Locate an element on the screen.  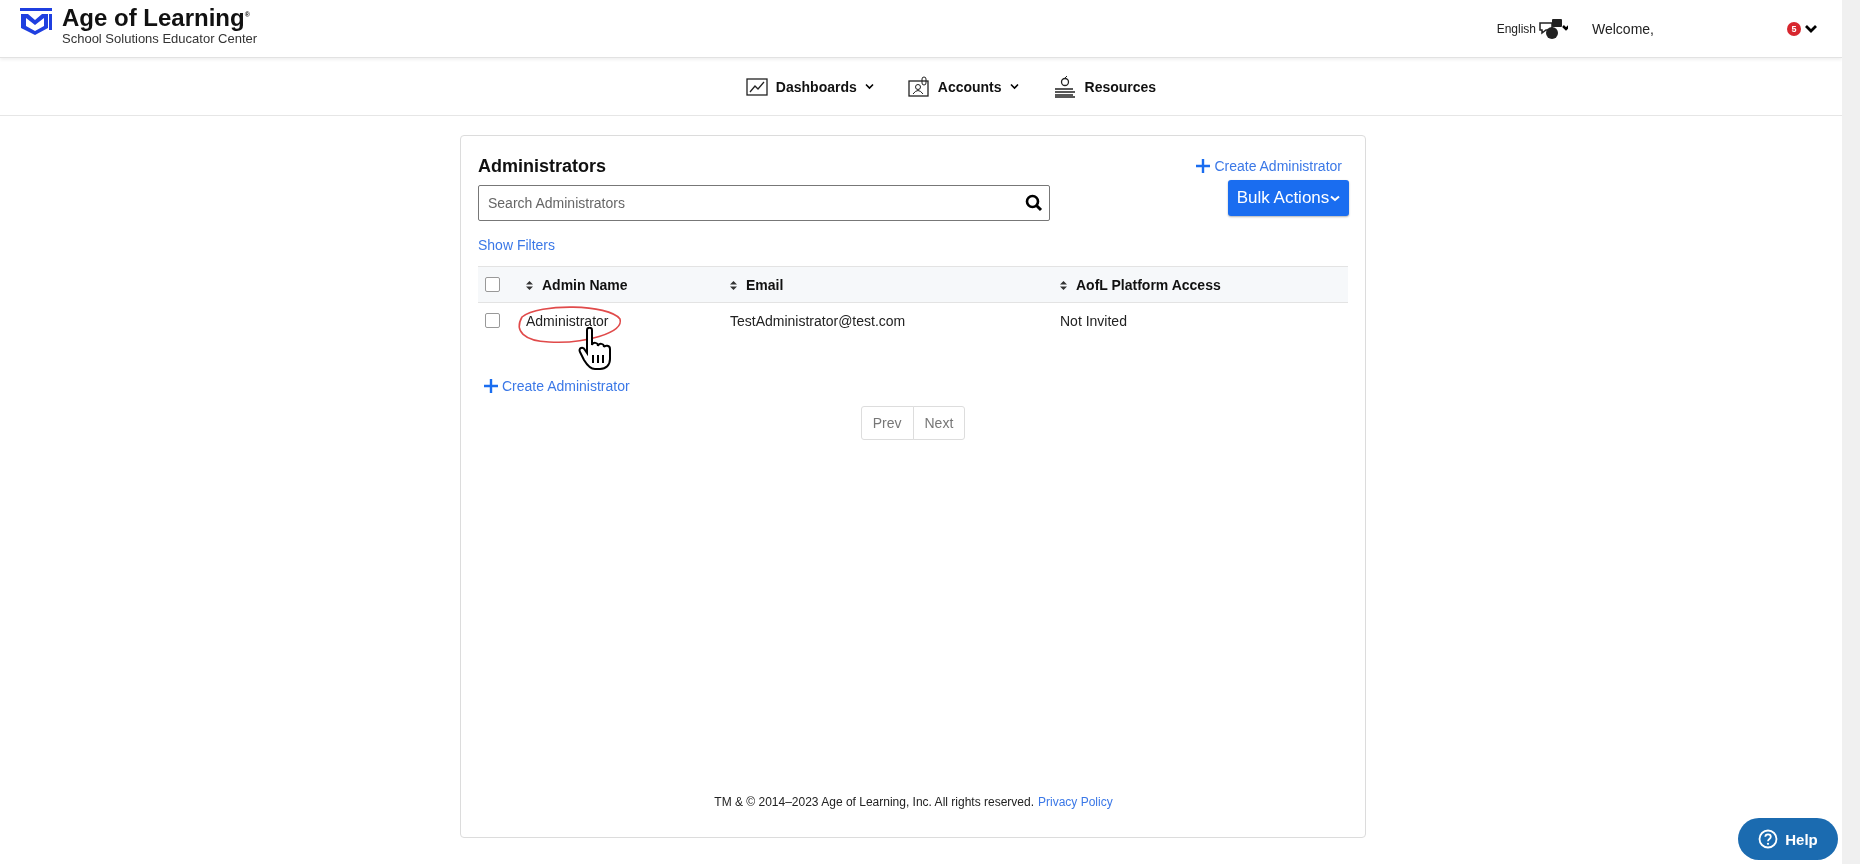
brand-subtitle: School Solutions Educator Center is located at coordinates (160, 38).